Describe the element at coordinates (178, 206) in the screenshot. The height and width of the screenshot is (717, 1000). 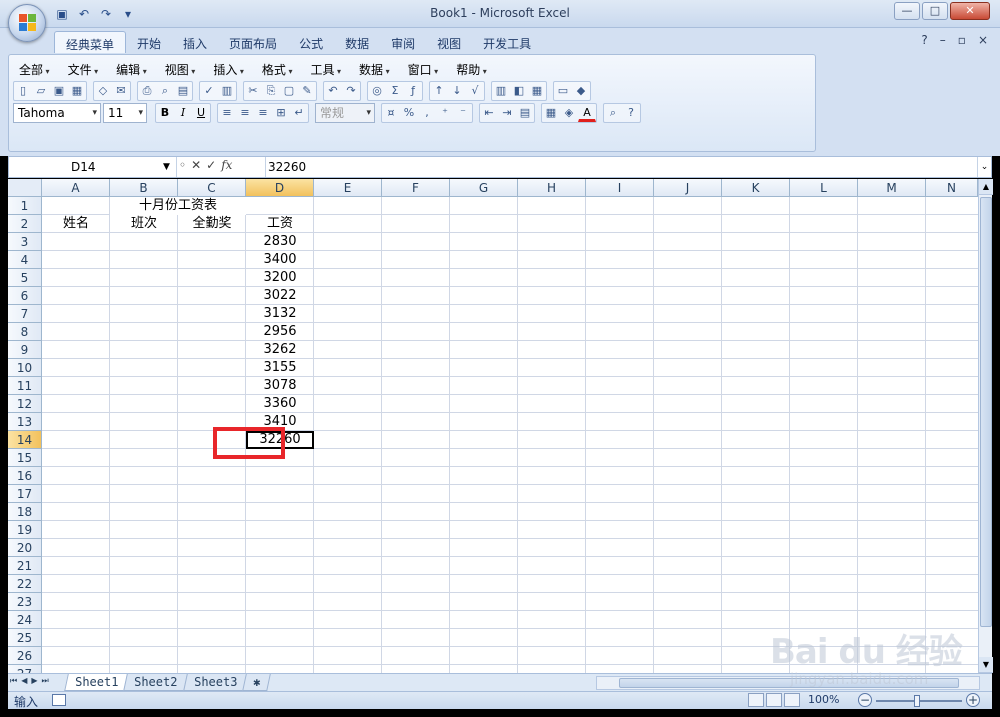
I see `sheet-title-cell: 十月份工资表` at that location.